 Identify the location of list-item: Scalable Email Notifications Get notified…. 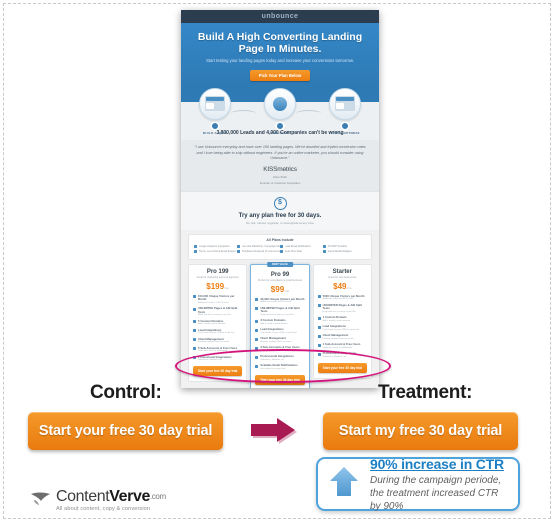
(279, 366).